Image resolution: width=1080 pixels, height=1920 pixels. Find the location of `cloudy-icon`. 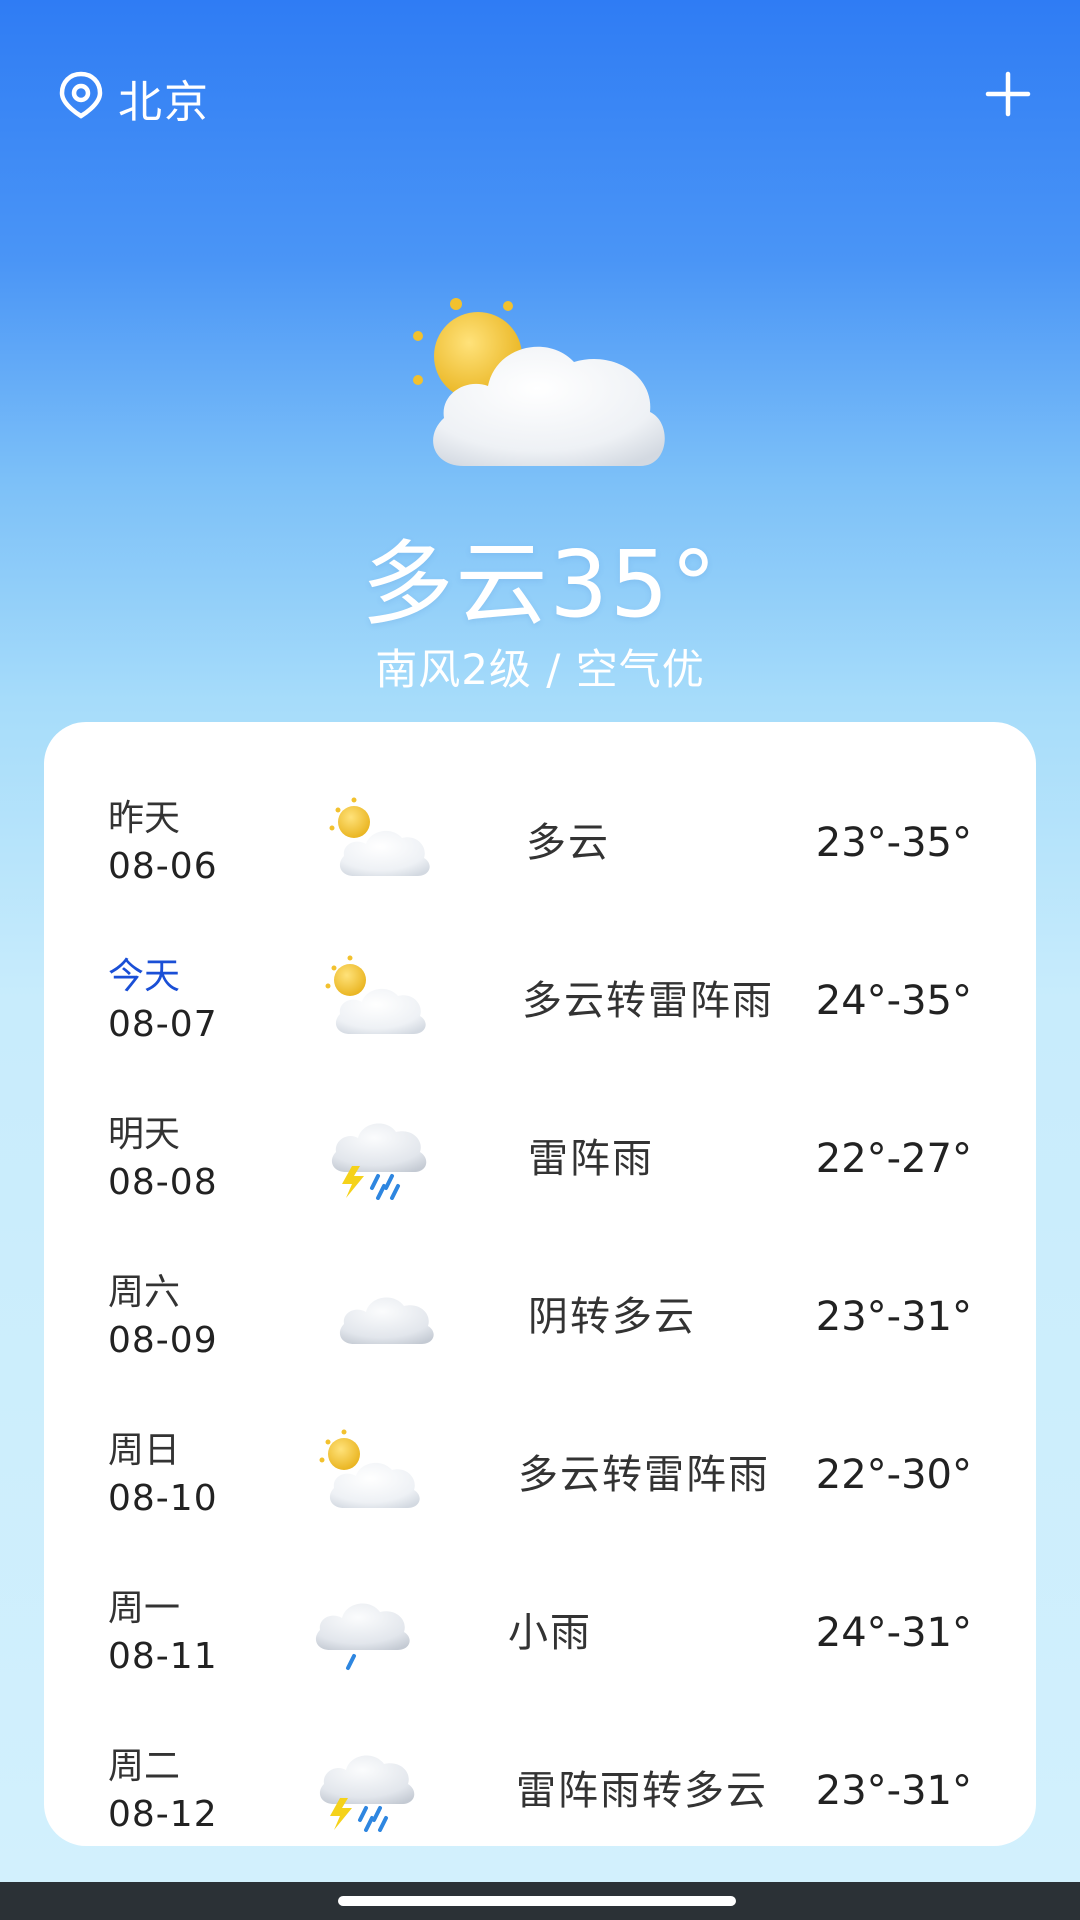

cloudy-icon is located at coordinates (383, 1313).